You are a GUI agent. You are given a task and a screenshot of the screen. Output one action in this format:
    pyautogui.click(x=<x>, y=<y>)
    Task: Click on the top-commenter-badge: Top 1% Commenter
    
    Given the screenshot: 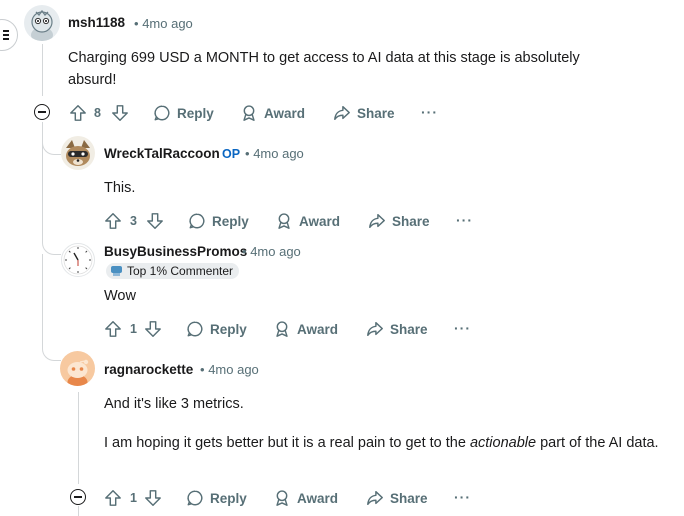 What is the action you would take?
    pyautogui.click(x=173, y=271)
    